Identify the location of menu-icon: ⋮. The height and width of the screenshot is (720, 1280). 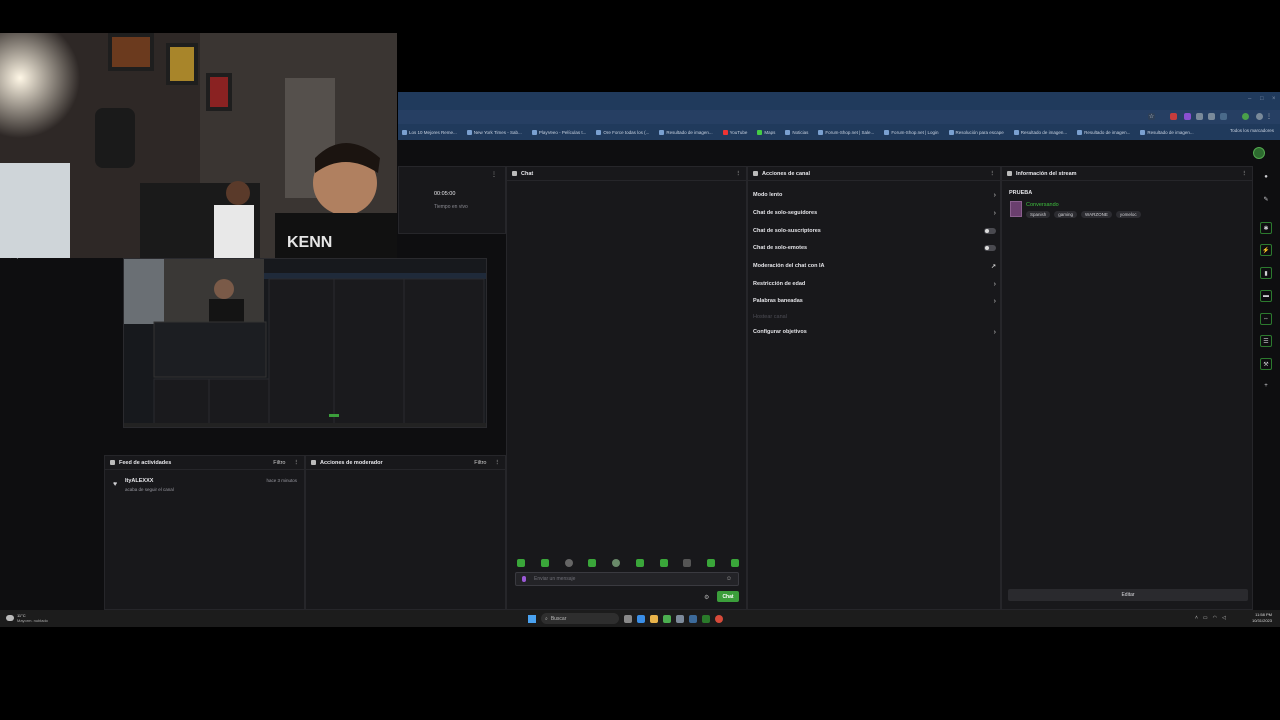
(1269, 116).